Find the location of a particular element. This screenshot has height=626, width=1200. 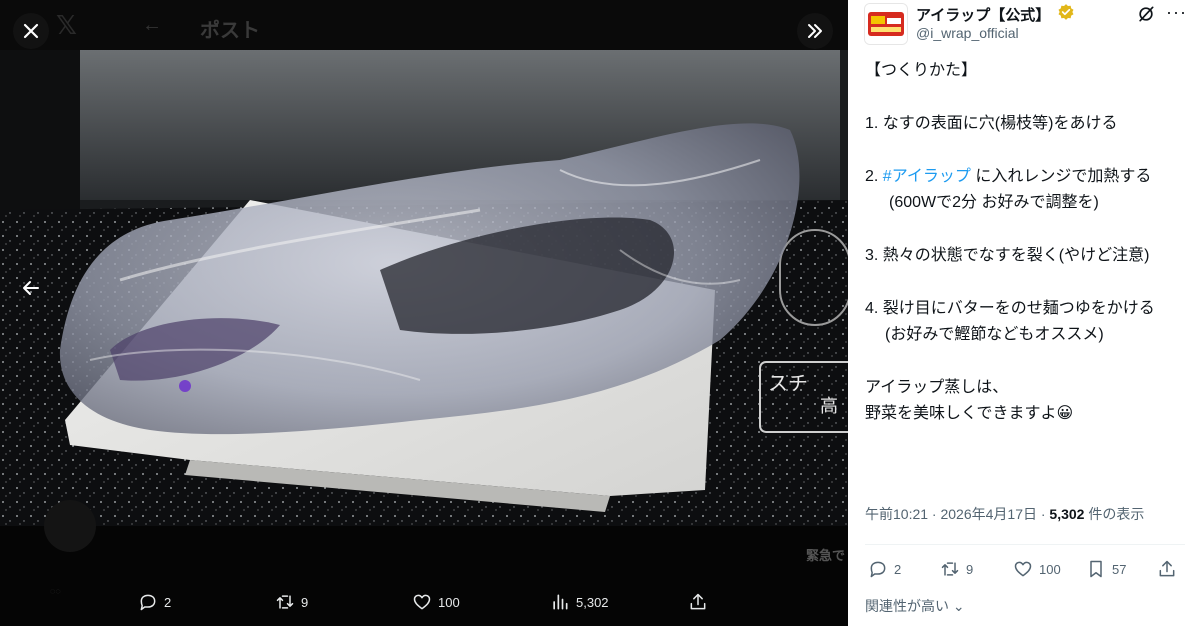

divider is located at coordinates (1025, 544).